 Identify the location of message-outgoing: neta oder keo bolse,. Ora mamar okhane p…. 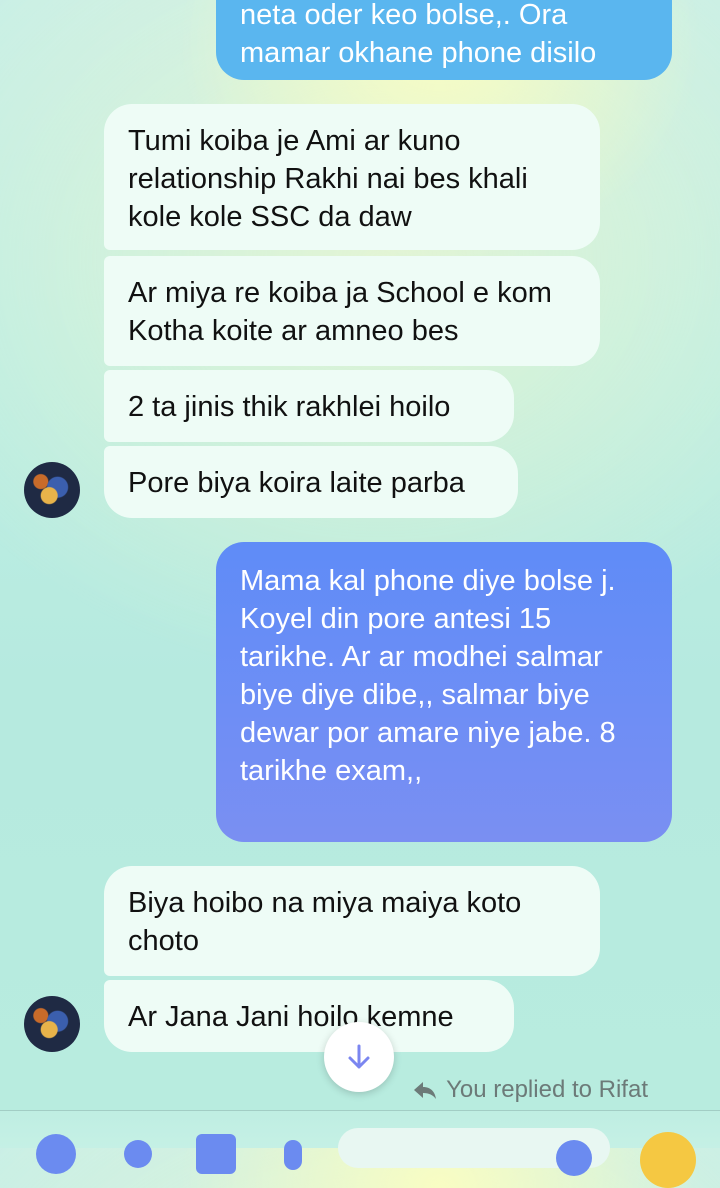
(444, 40).